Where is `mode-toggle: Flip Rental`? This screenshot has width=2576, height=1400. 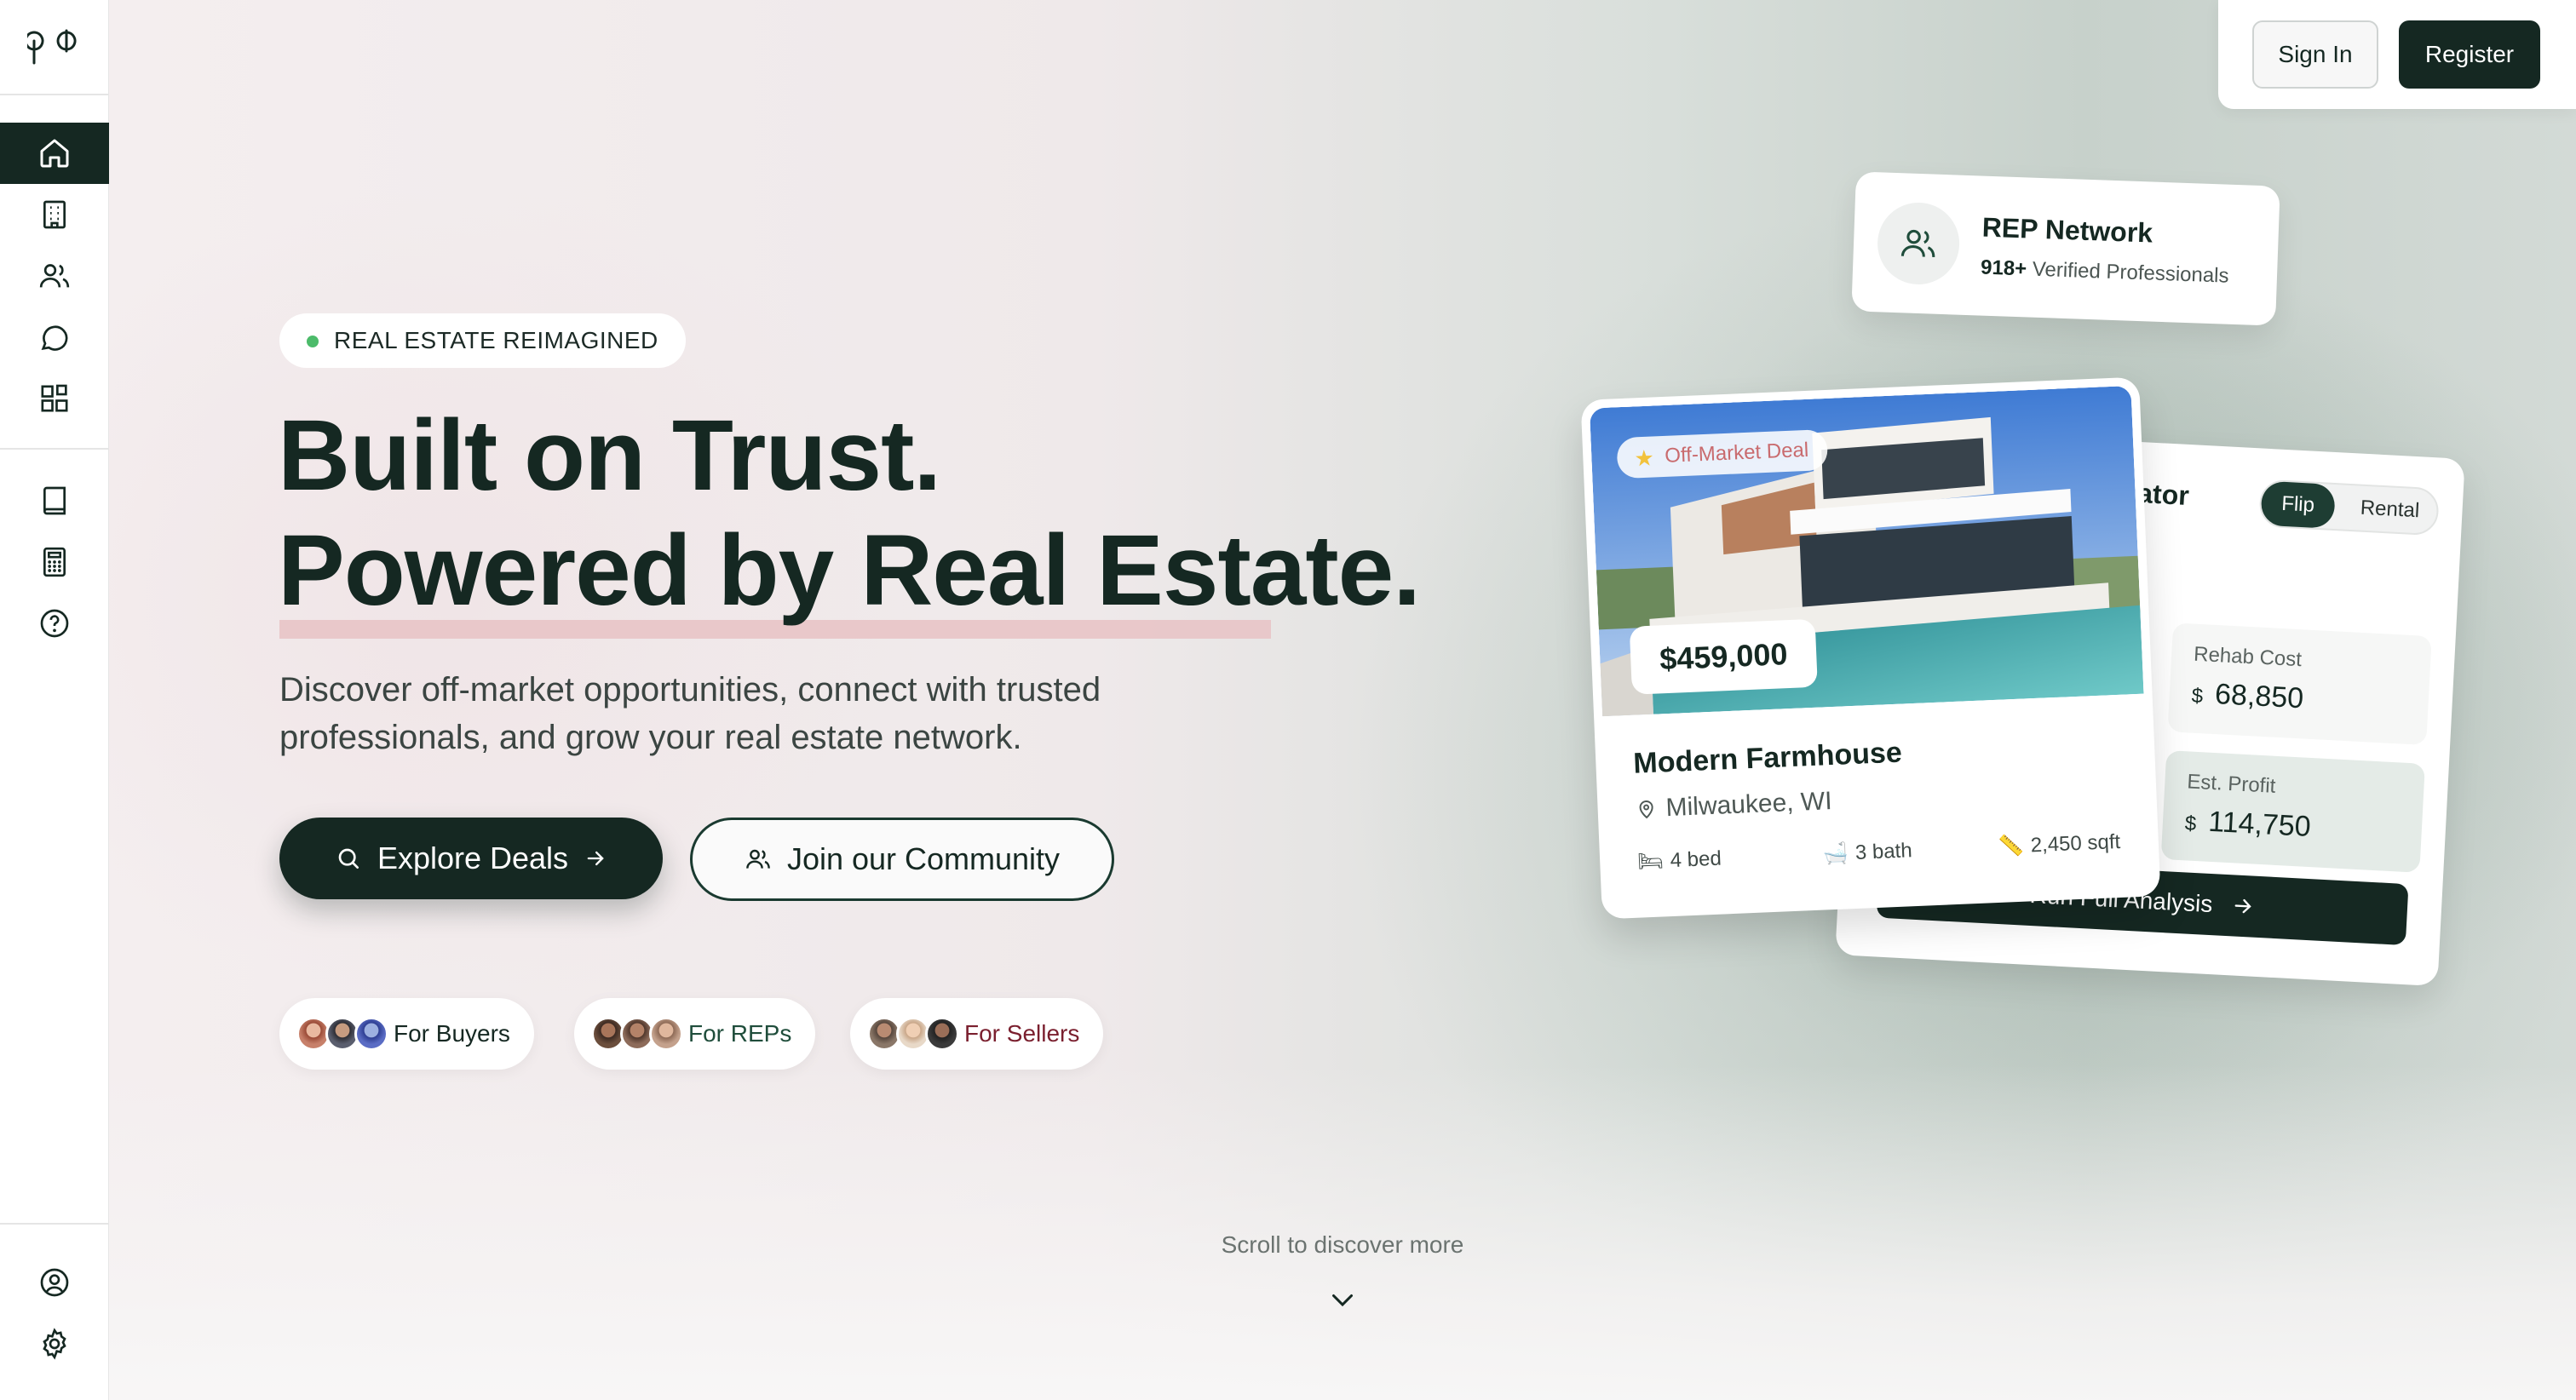
mode-toggle: Flip Rental is located at coordinates (2349, 507).